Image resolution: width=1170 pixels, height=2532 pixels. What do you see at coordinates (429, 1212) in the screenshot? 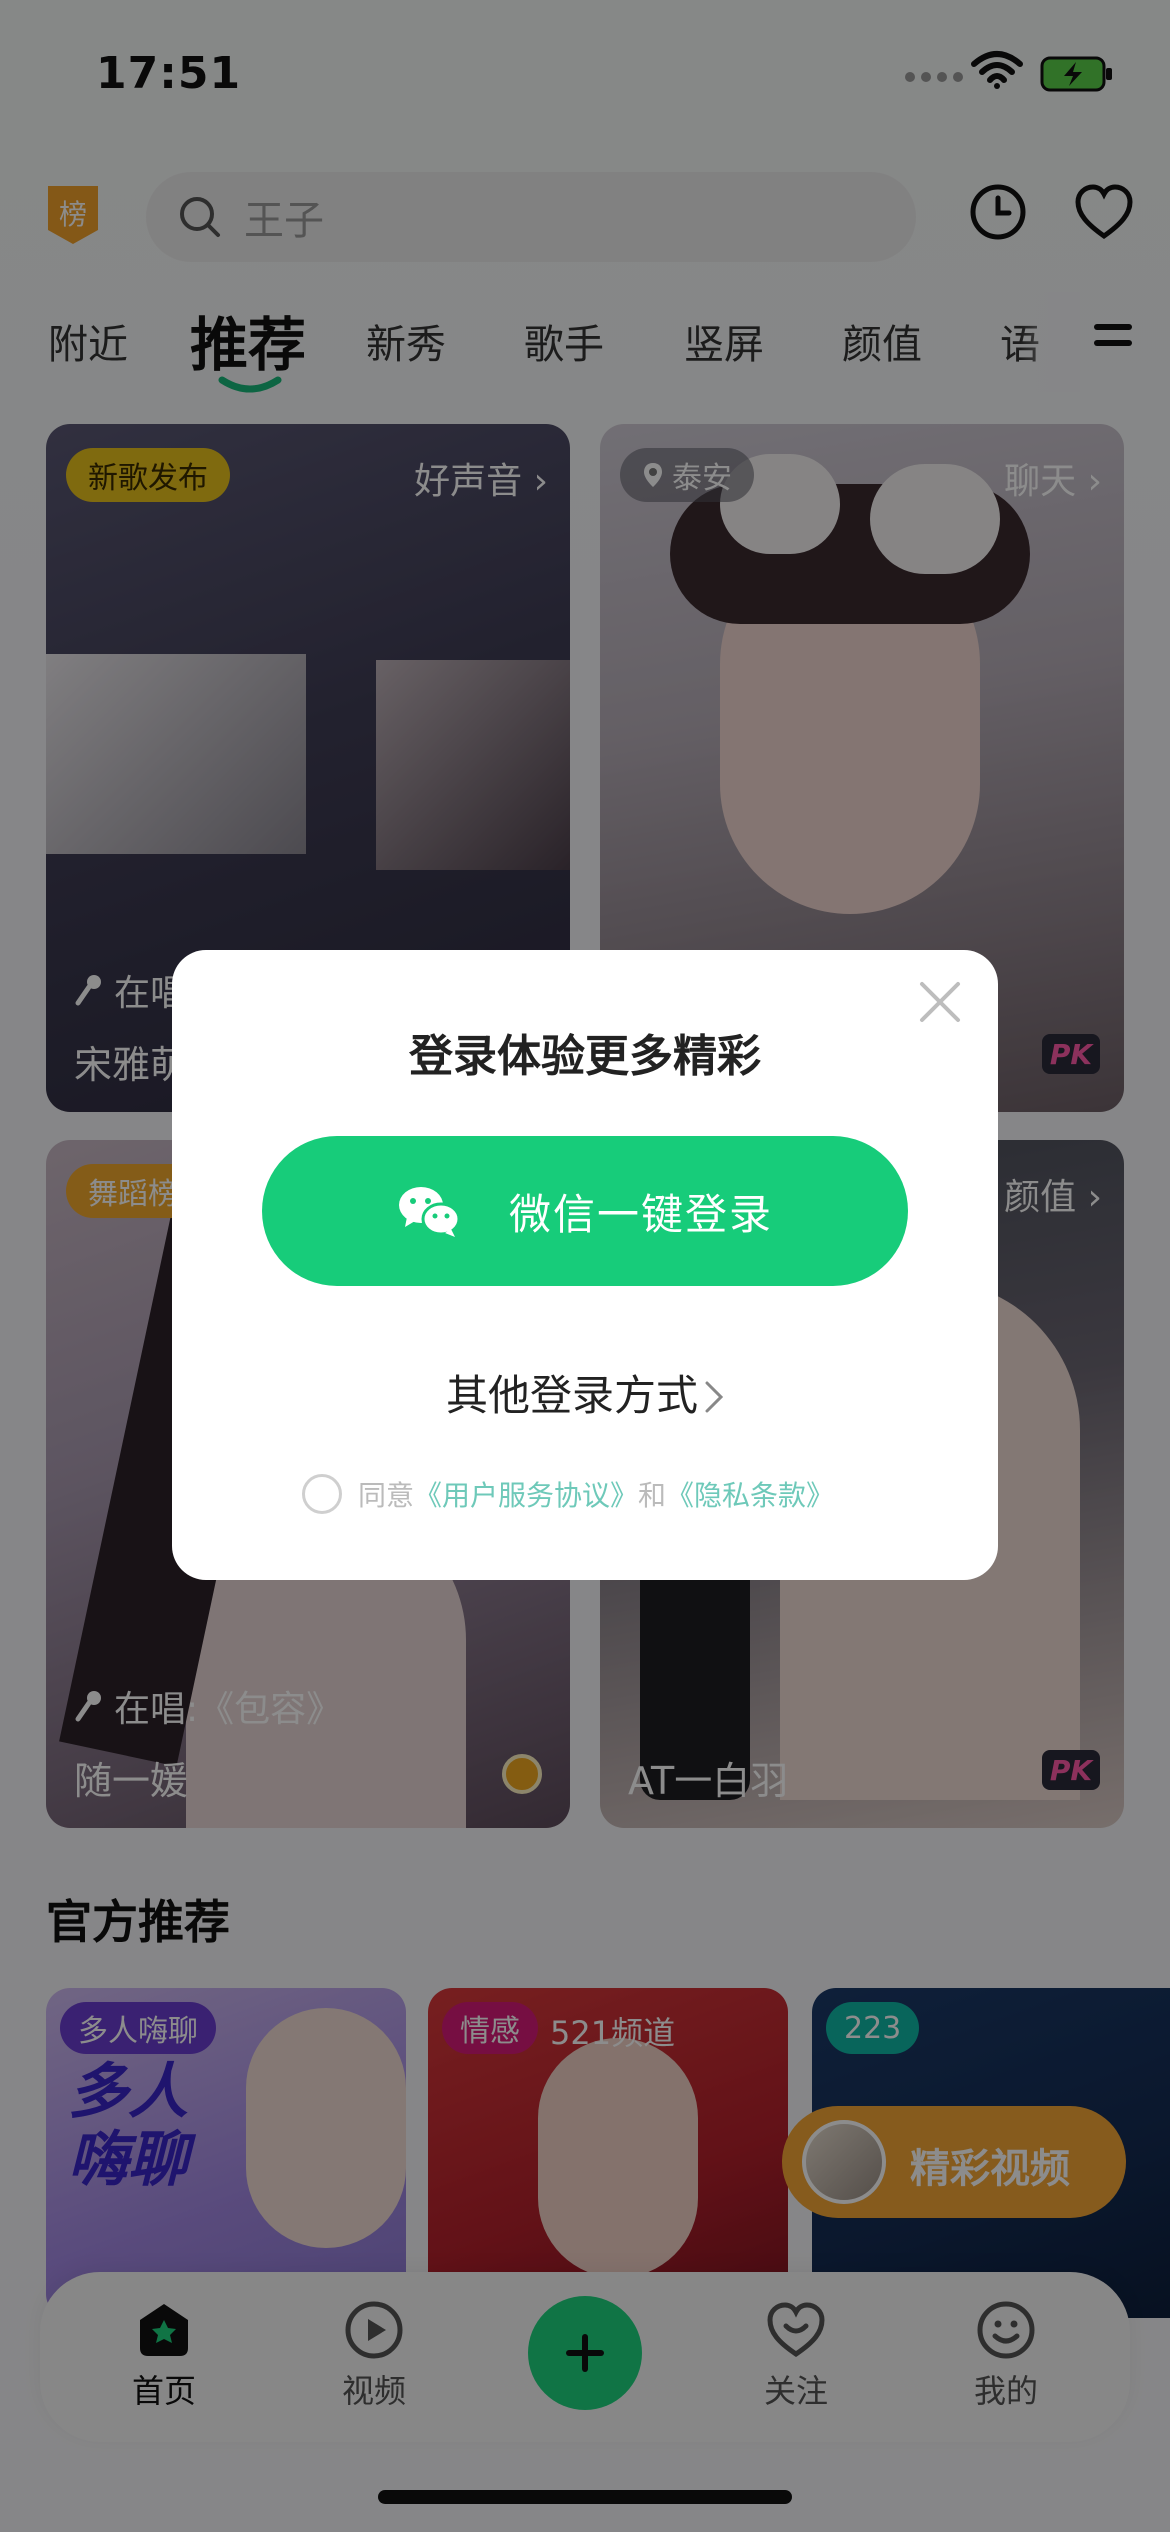
I see `wechat-icon` at bounding box center [429, 1212].